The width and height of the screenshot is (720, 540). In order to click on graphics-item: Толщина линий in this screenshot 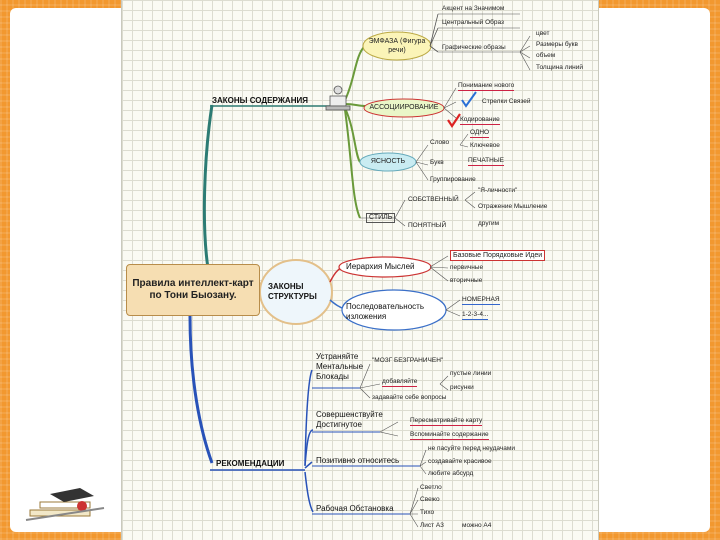, I will do `click(559, 67)`.